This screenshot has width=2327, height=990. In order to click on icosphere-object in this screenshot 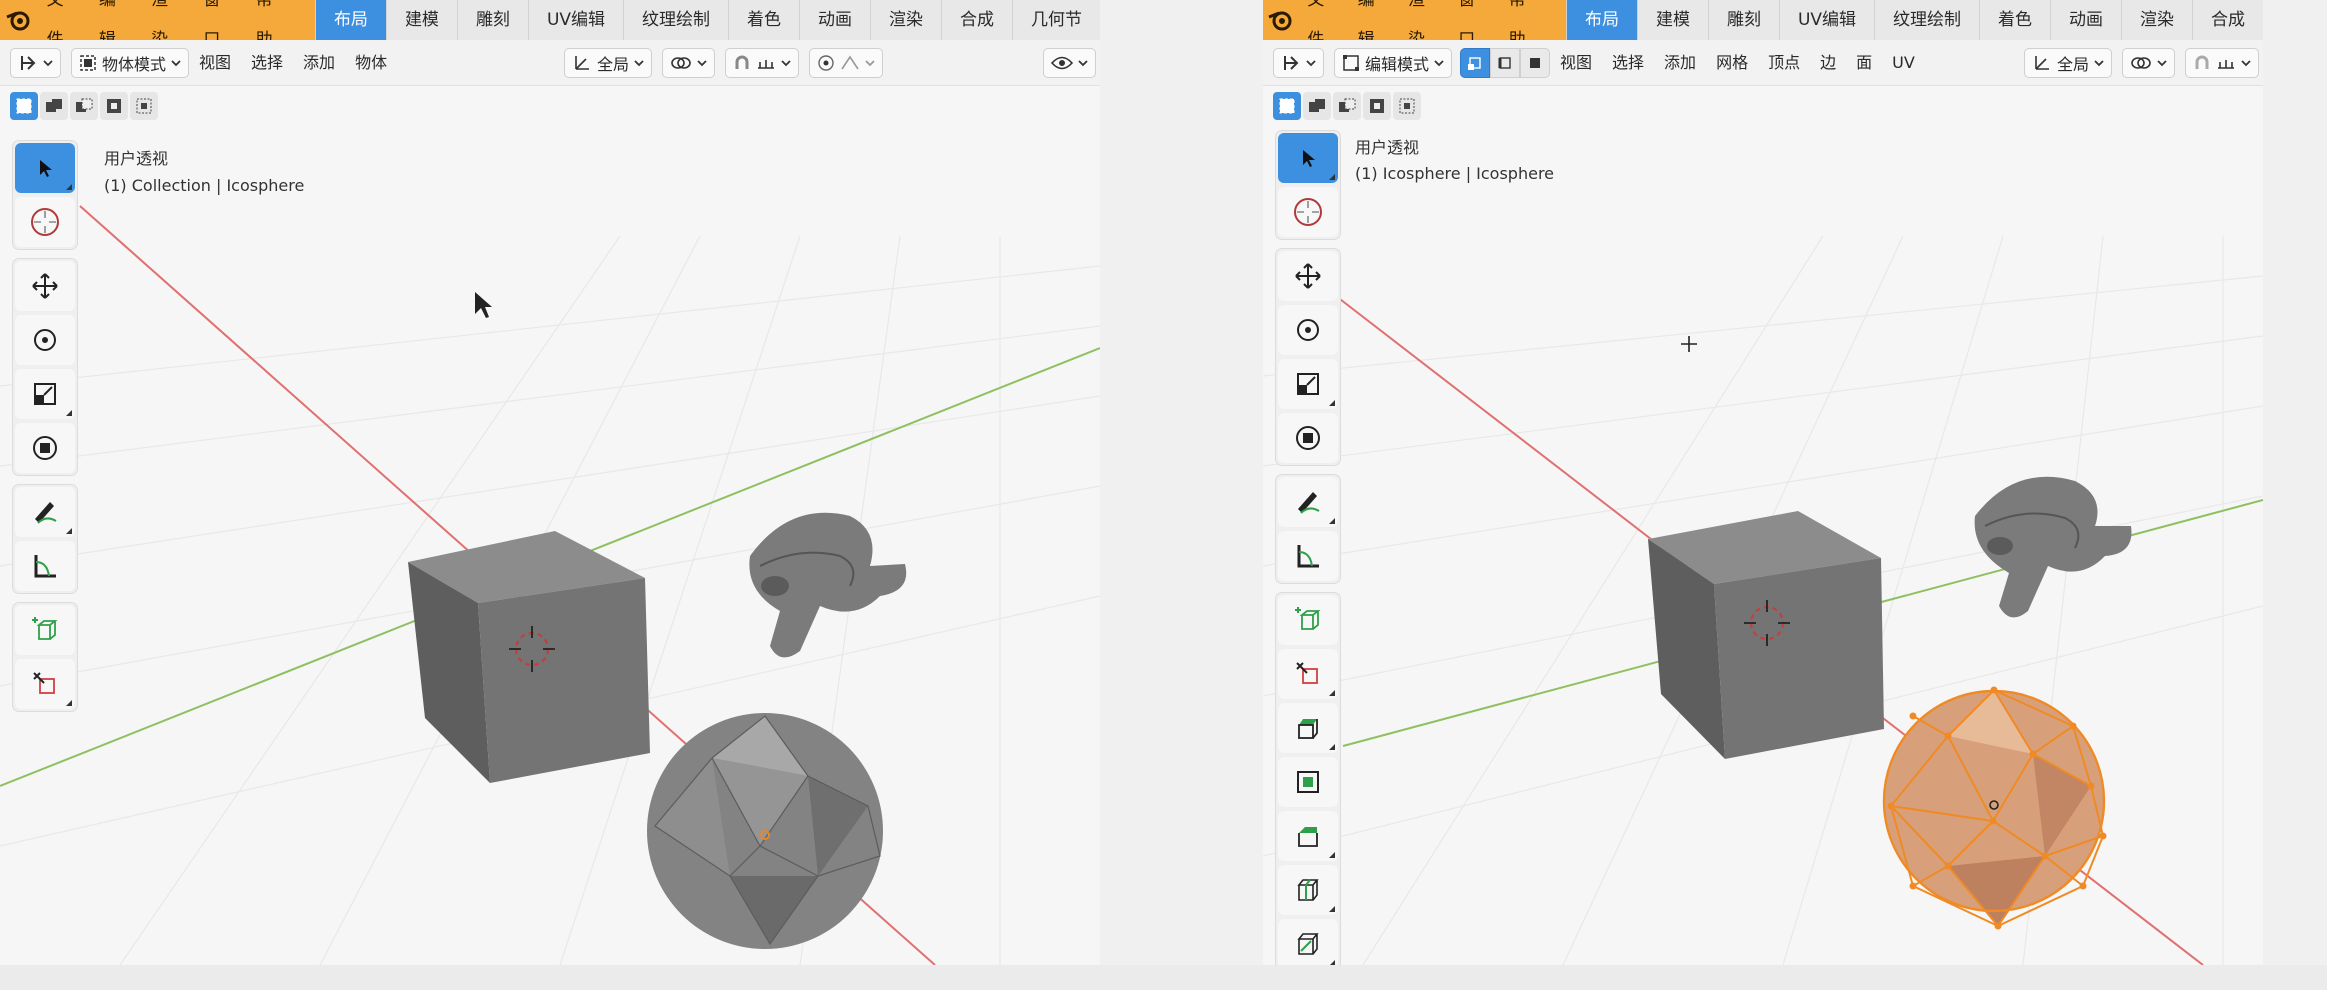, I will do `click(765, 831)`.